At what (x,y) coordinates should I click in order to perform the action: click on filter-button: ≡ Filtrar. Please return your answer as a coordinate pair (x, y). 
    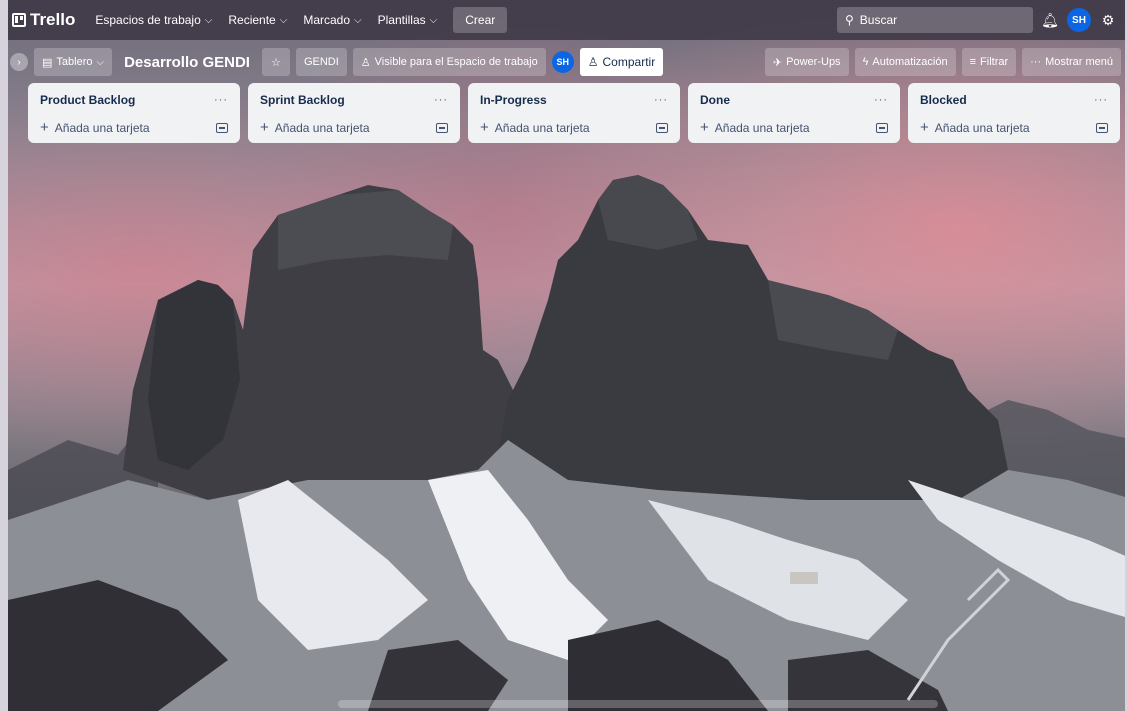
    Looking at the image, I should click on (989, 62).